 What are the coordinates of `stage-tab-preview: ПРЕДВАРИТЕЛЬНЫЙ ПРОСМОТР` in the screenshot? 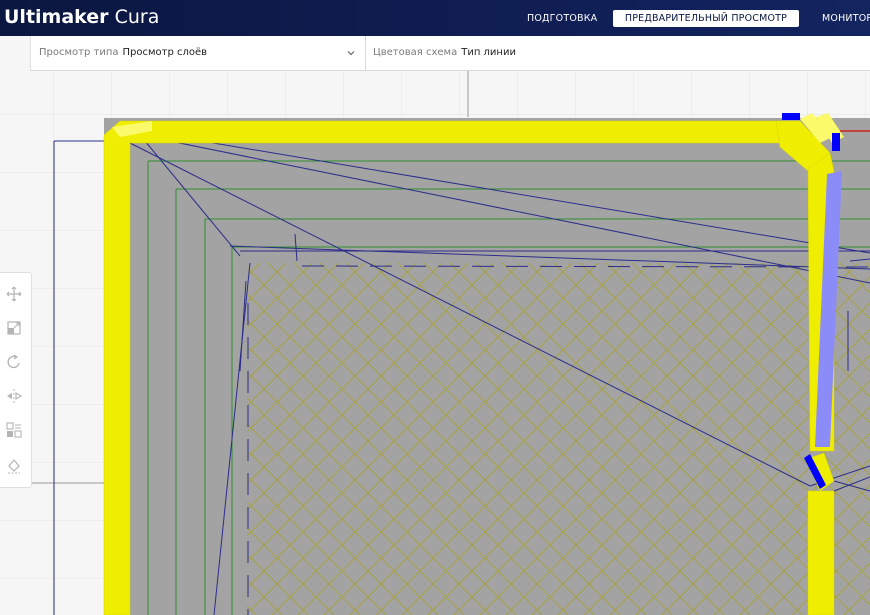 It's located at (706, 18).